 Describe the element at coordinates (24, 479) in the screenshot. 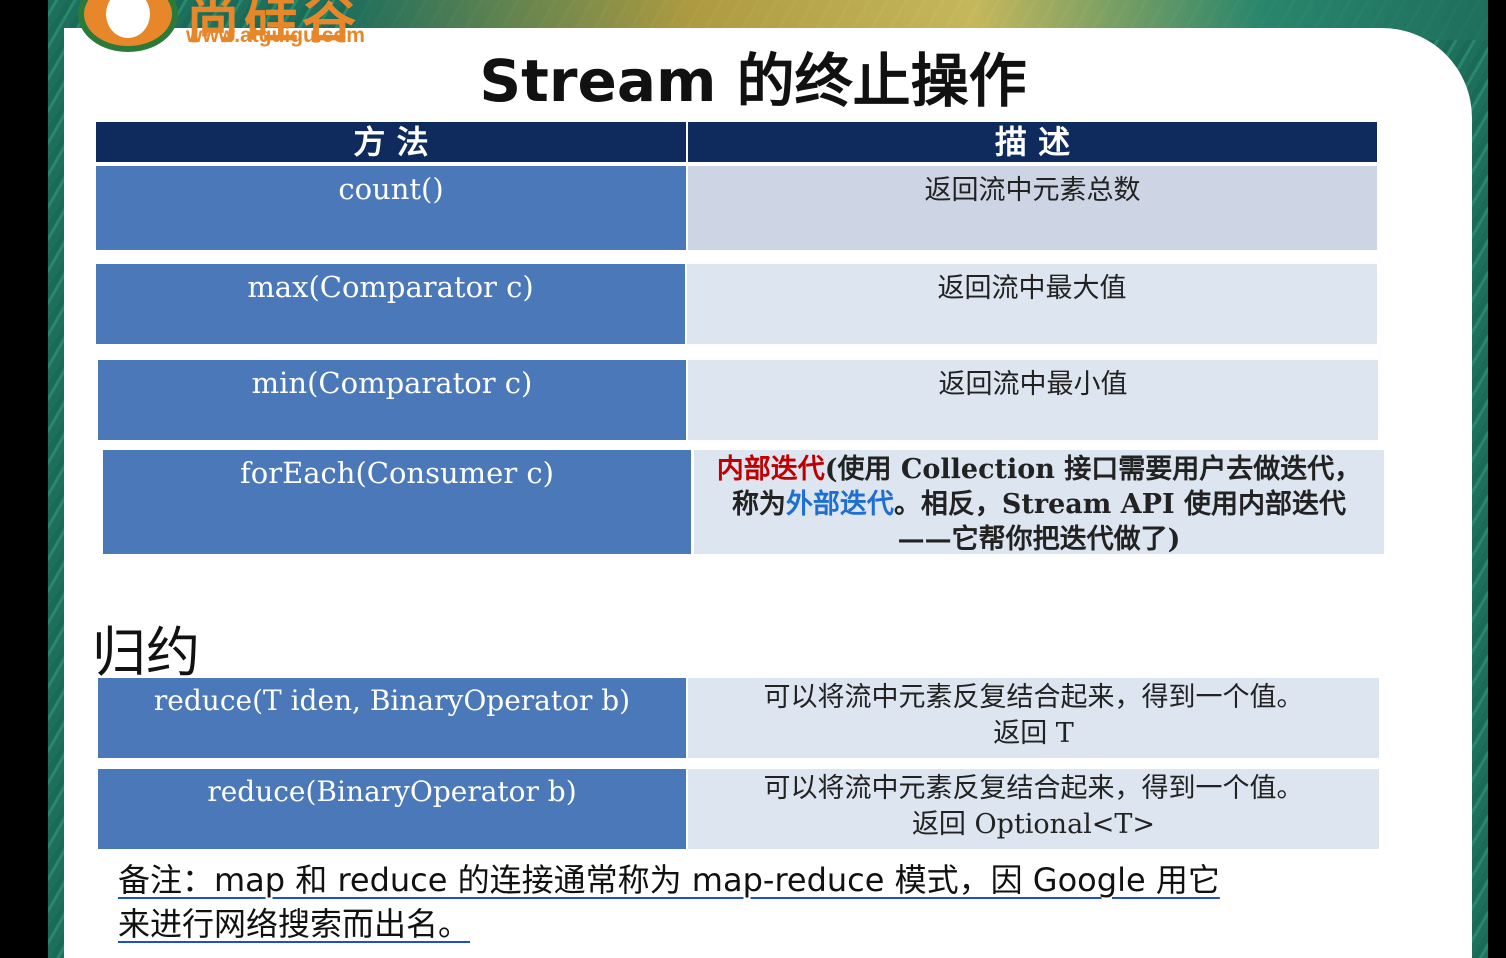

I see `screen-border-left` at that location.